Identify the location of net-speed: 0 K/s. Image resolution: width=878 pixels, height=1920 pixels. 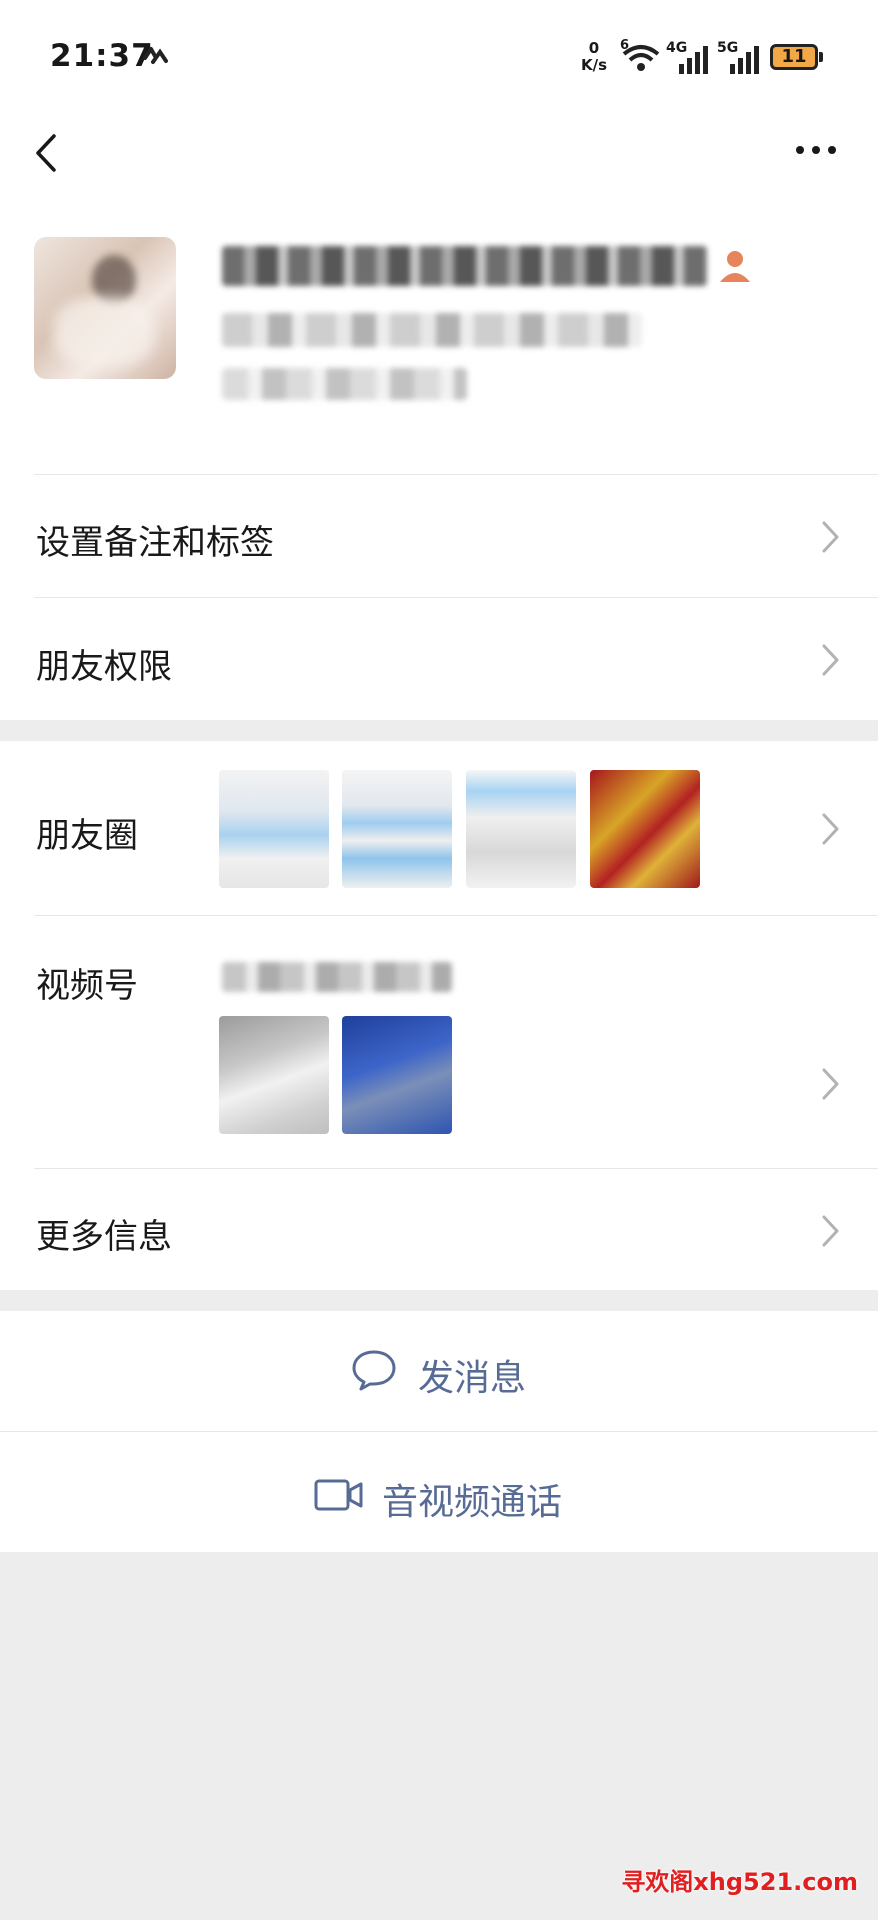
(594, 57).